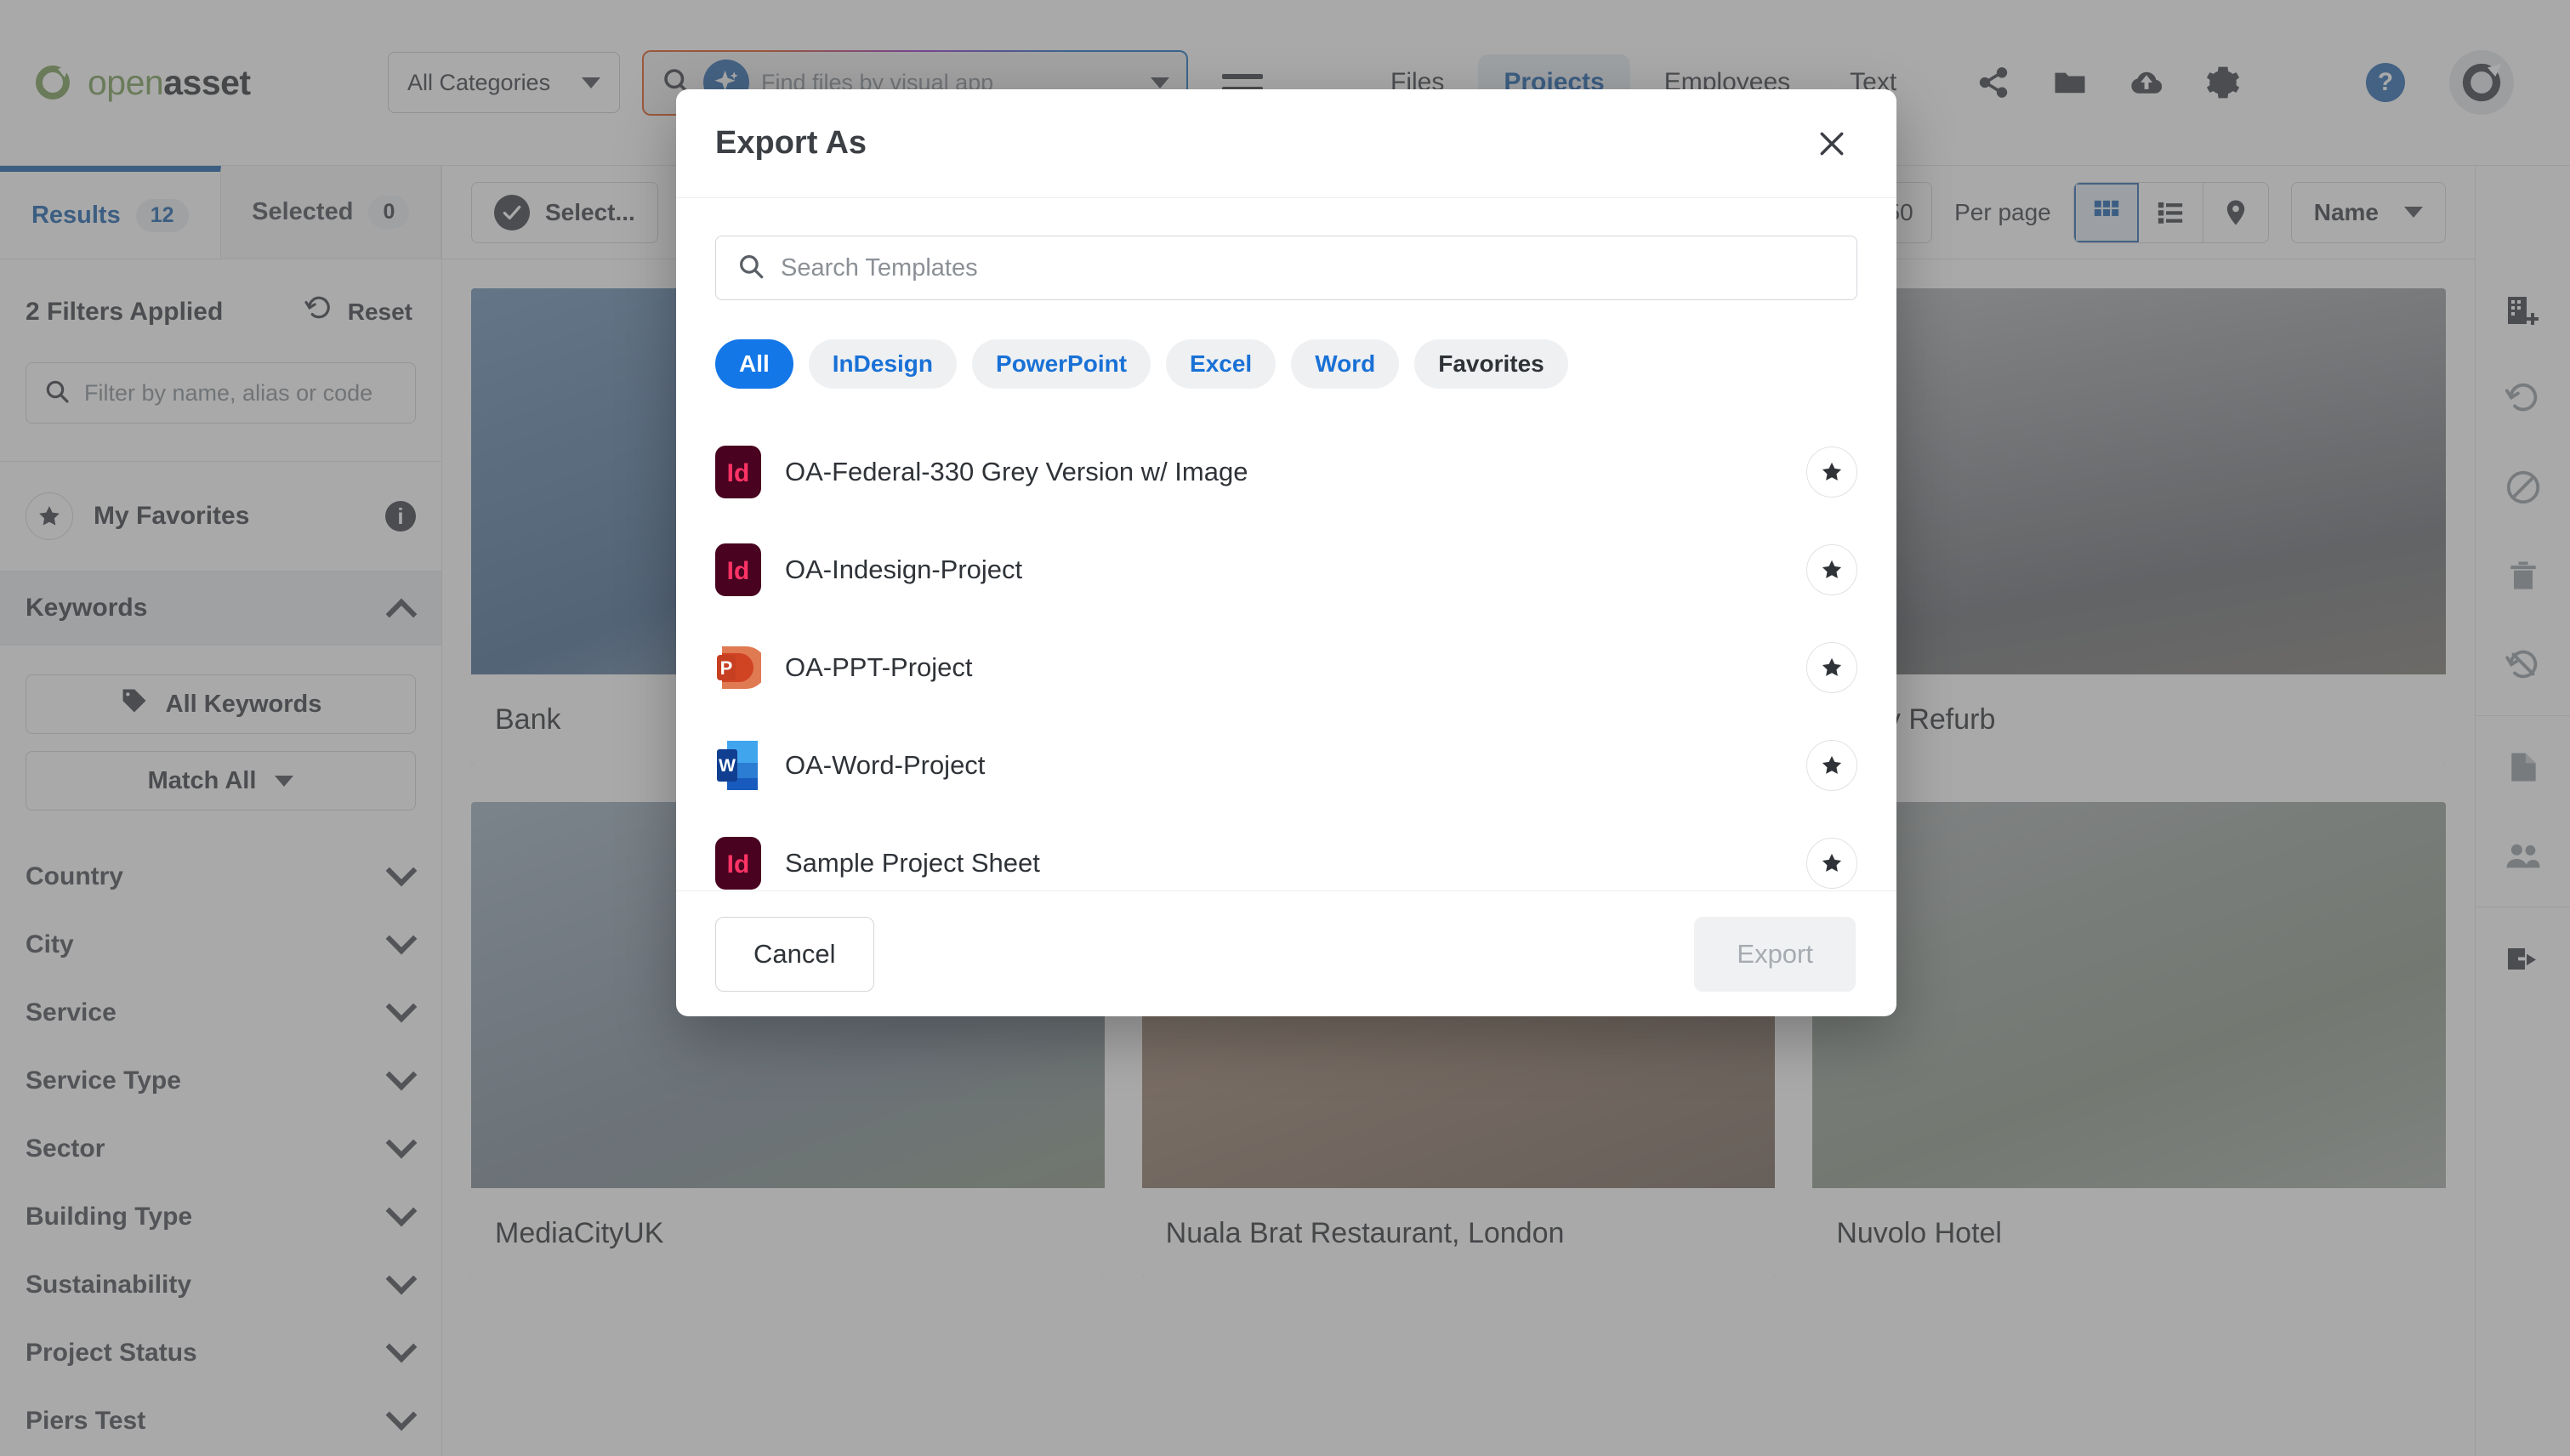  Describe the element at coordinates (1345, 364) in the screenshot. I see `chip-word: Word` at that location.